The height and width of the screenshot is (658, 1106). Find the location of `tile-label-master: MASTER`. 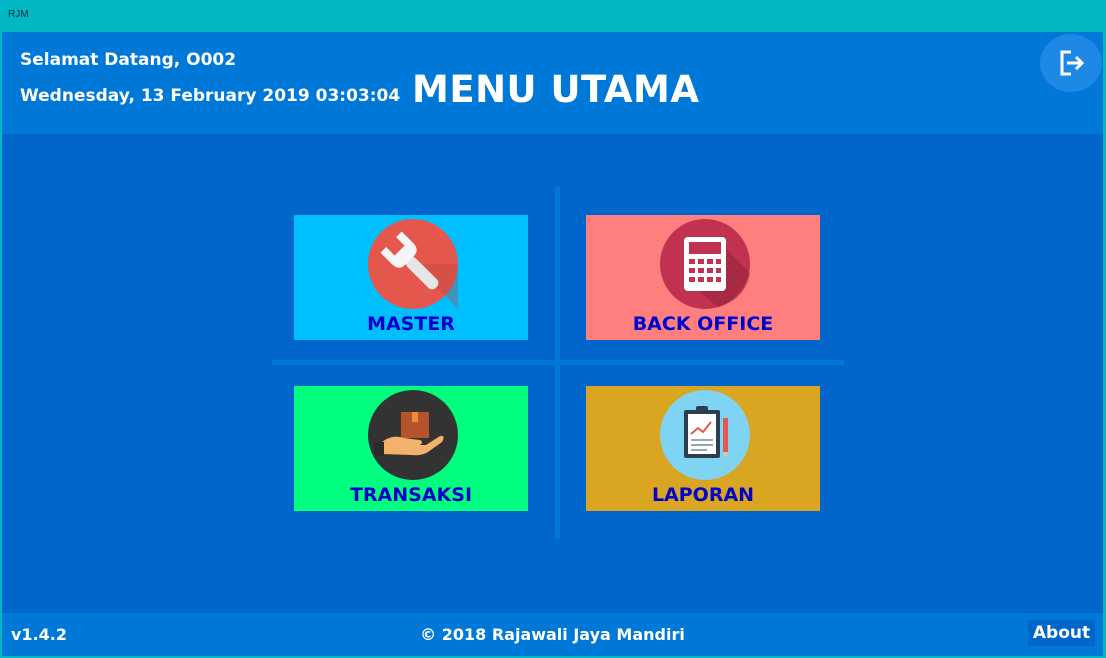

tile-label-master: MASTER is located at coordinates (411, 324).